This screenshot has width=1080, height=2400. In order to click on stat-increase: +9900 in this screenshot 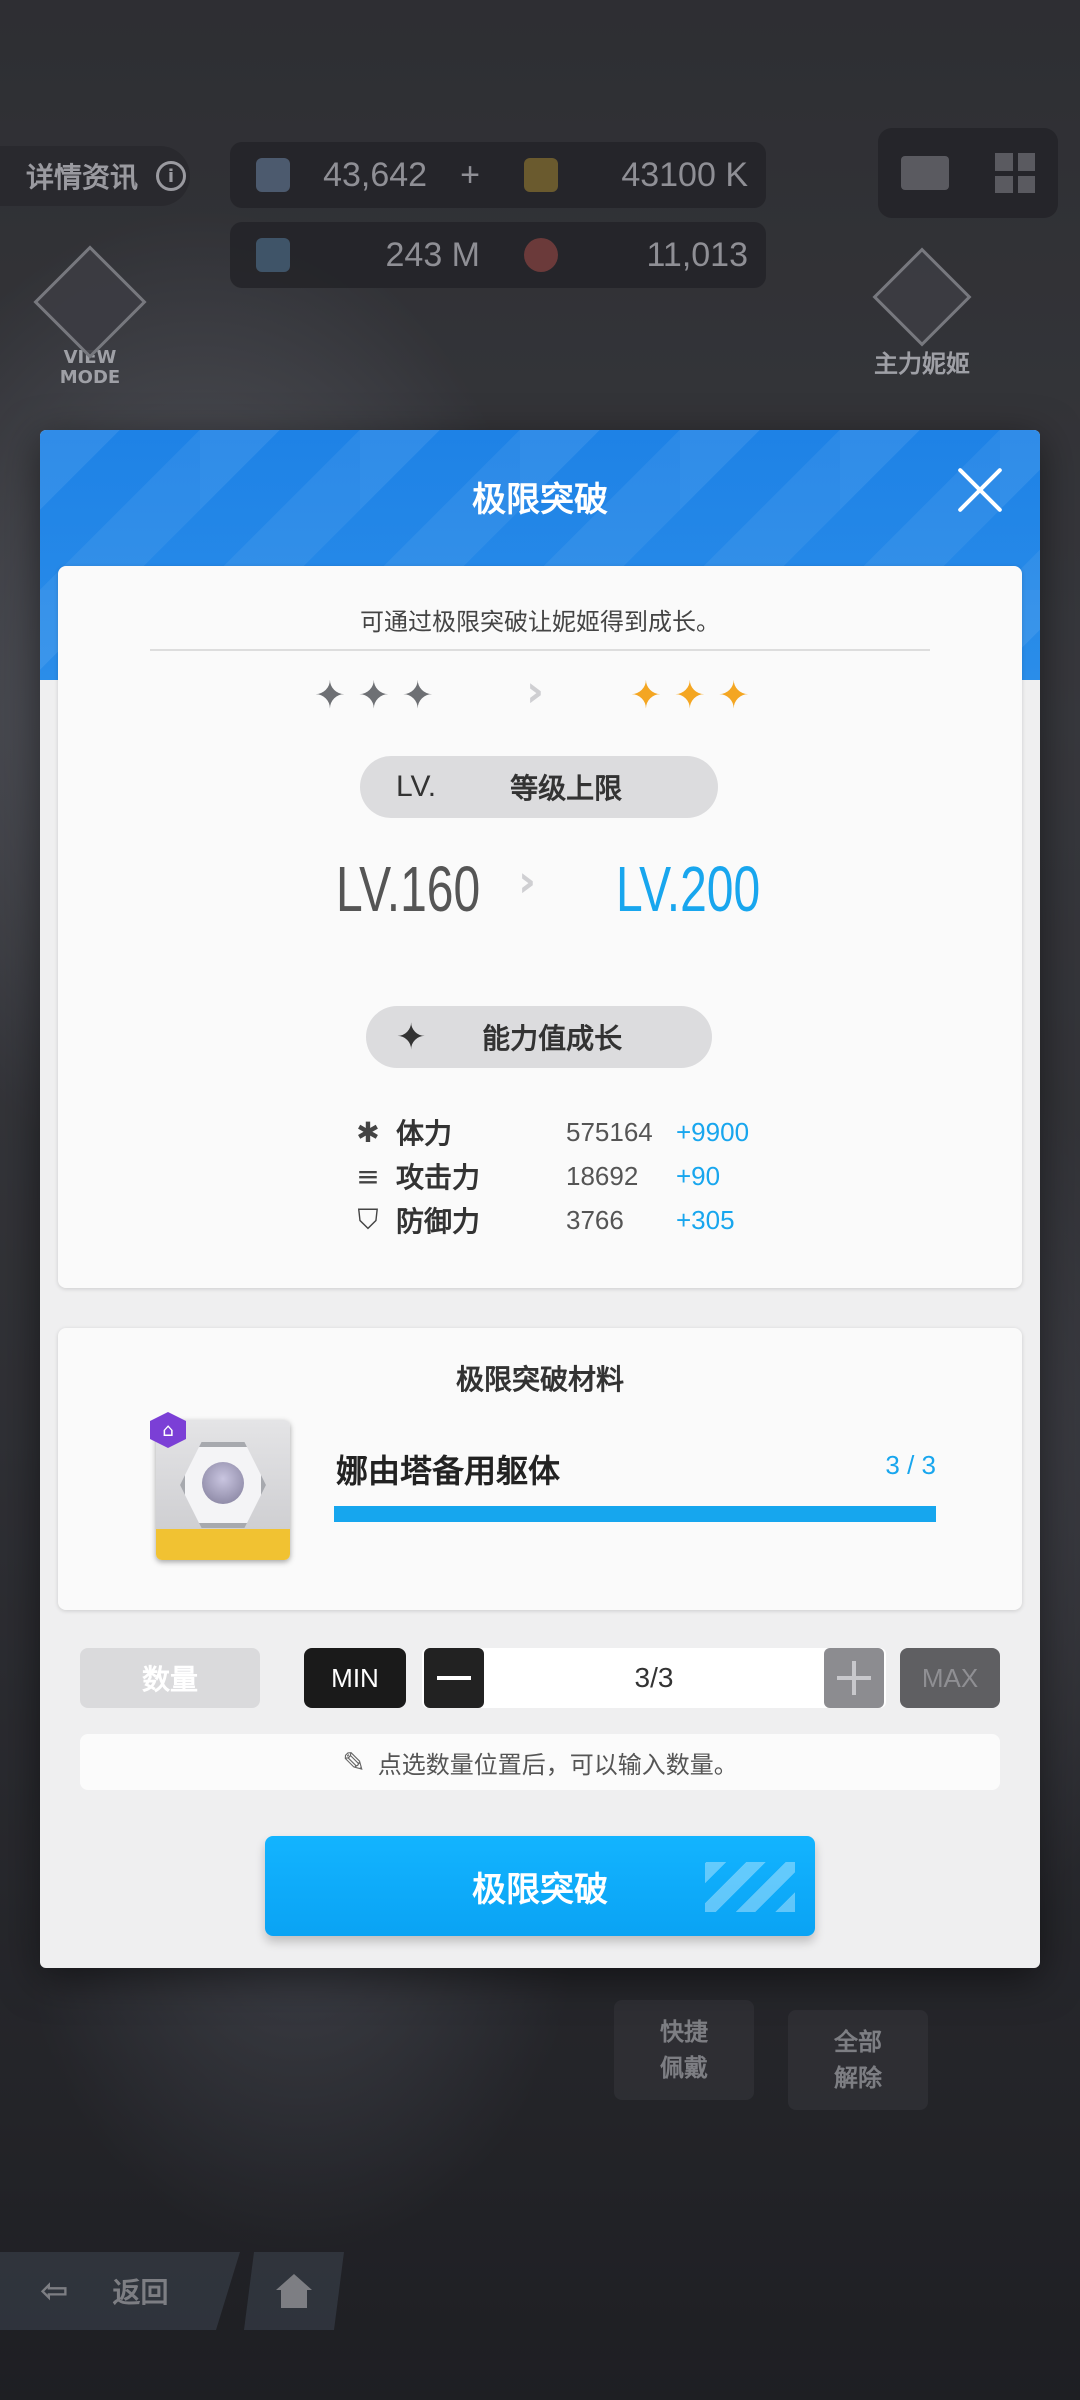, I will do `click(713, 1131)`.